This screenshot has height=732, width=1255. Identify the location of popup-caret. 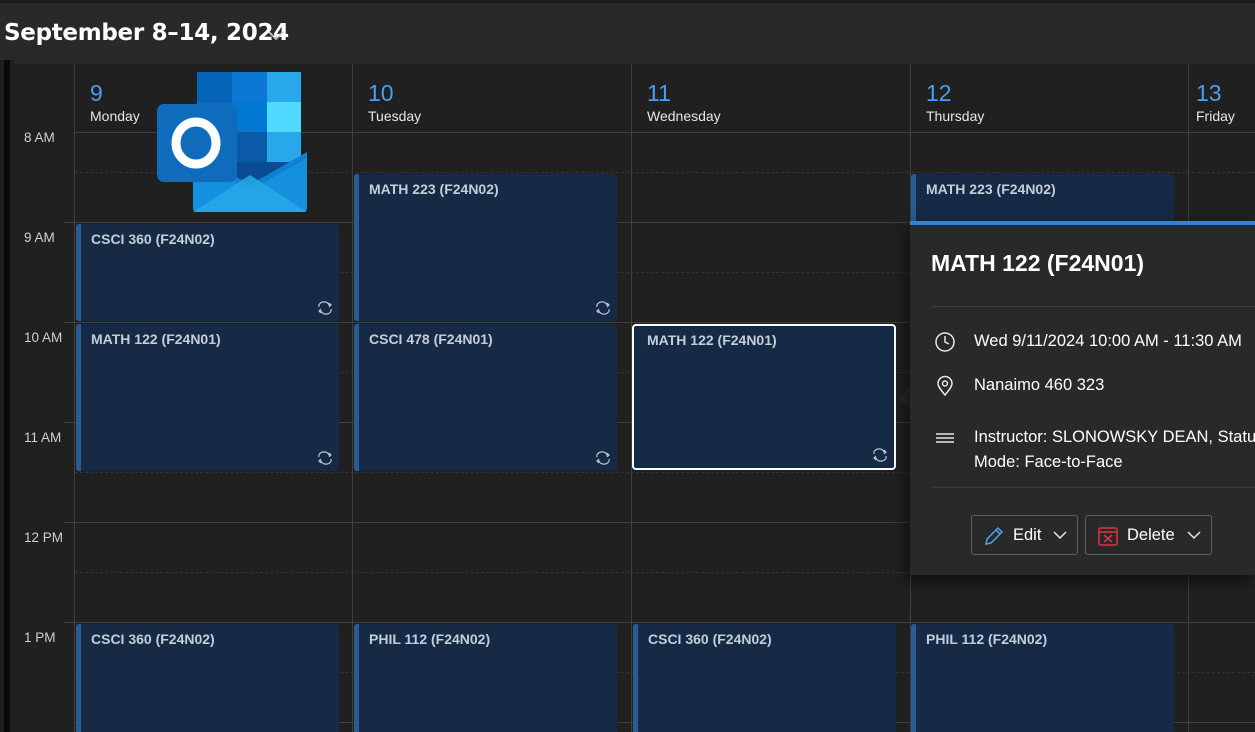
(904, 398).